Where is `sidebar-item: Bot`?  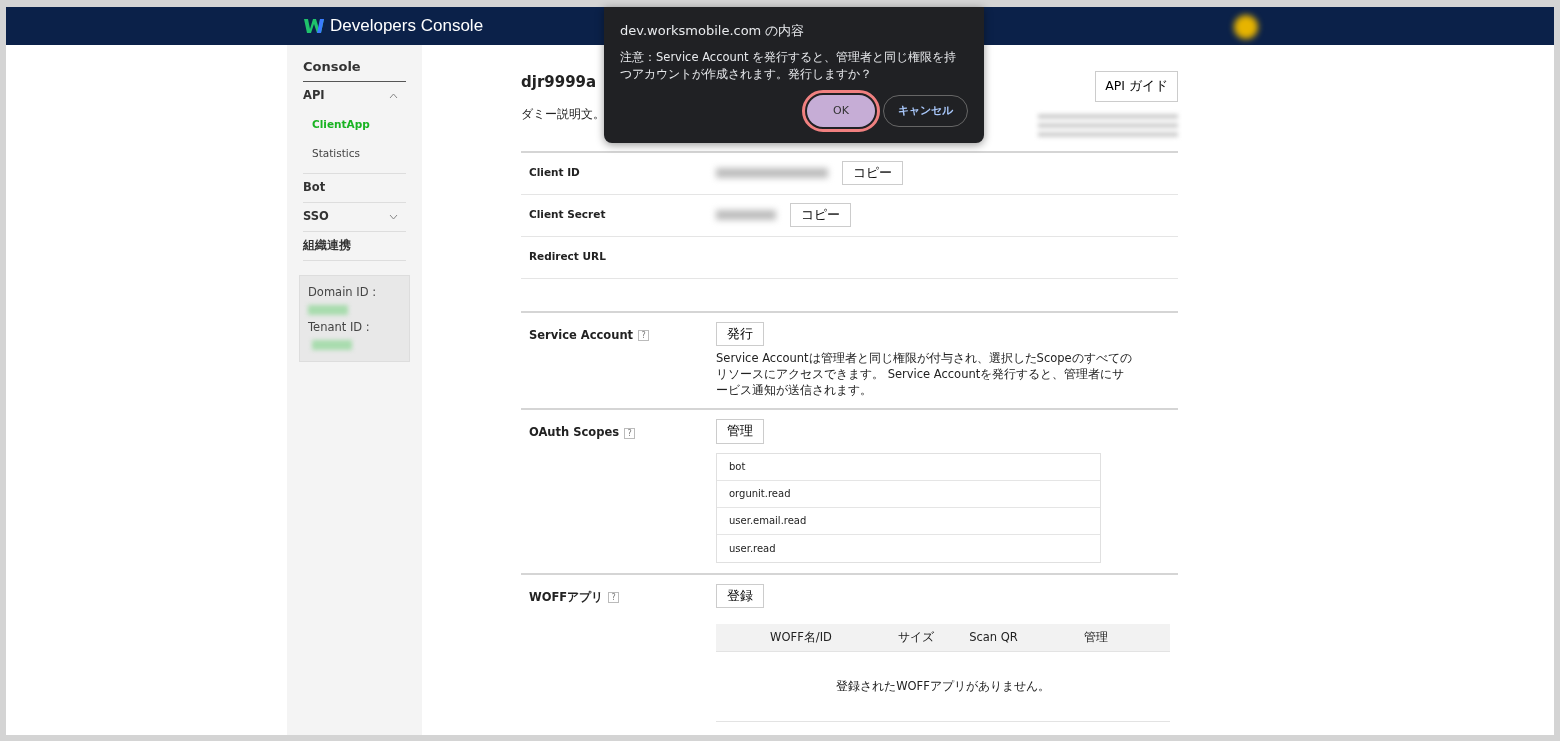 sidebar-item: Bot is located at coordinates (354, 188).